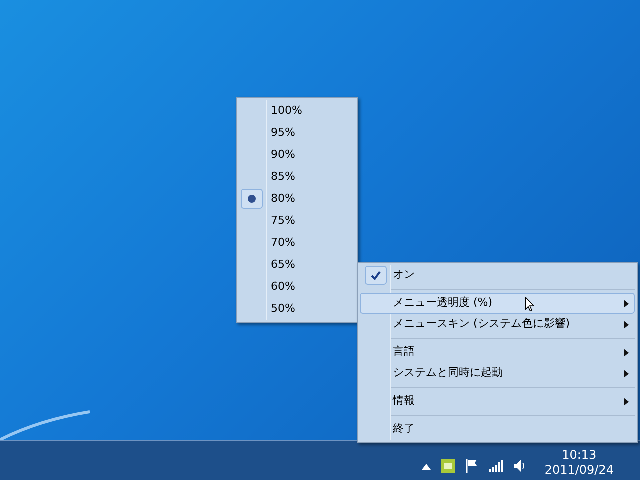 This screenshot has width=640, height=480. I want to click on menu-item: メニュースキン (システム色に影響), so click(497, 324).